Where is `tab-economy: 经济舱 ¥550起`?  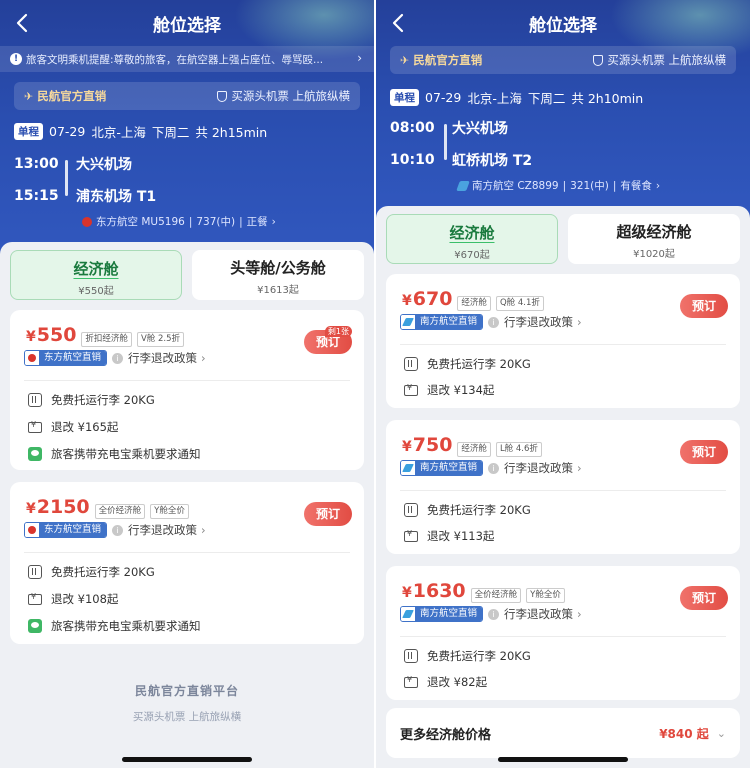 tab-economy: 经济舱 ¥550起 is located at coordinates (96, 275).